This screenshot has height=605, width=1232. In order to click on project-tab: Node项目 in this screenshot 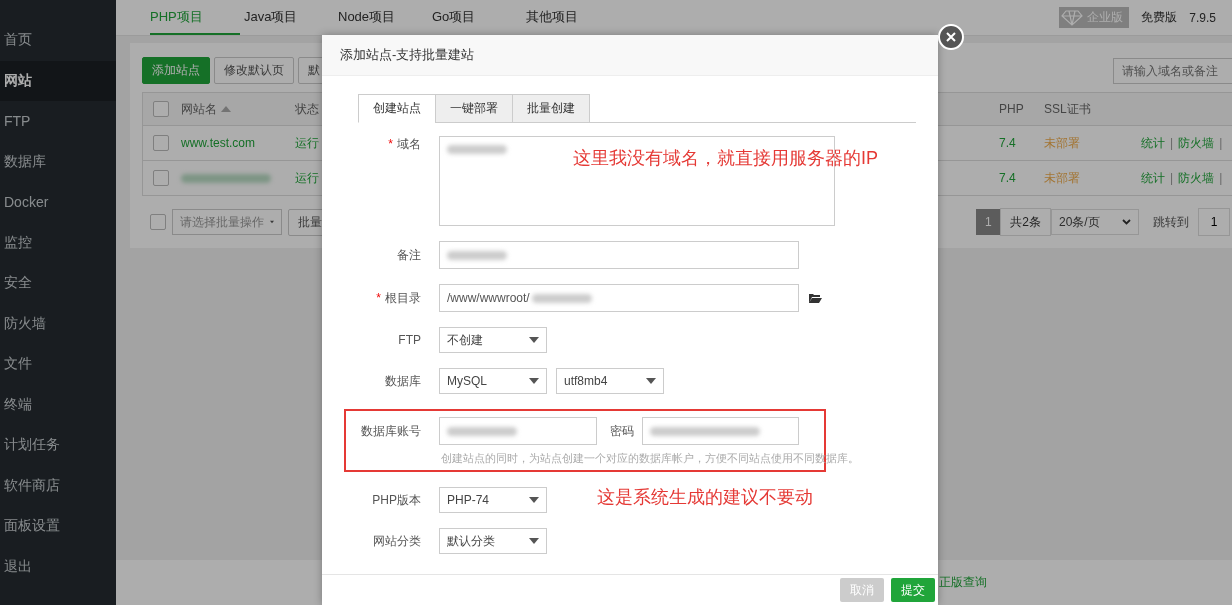, I will do `click(383, 17)`.